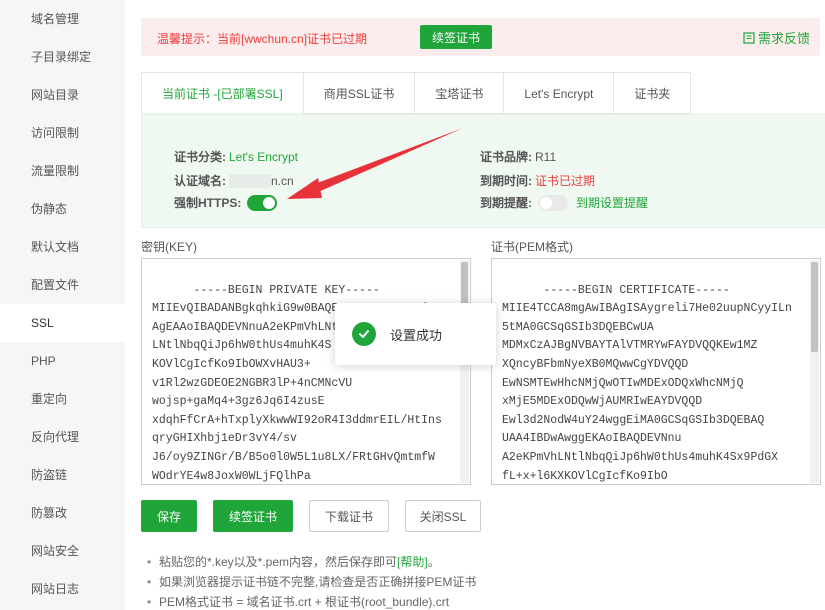 The width and height of the screenshot is (825, 610). I want to click on cert-domain-value: n.cn, so click(282, 180).